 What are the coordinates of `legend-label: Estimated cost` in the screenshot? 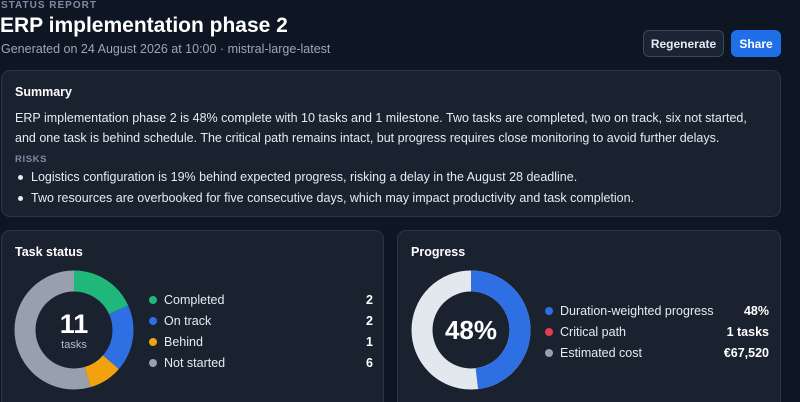 It's located at (601, 352).